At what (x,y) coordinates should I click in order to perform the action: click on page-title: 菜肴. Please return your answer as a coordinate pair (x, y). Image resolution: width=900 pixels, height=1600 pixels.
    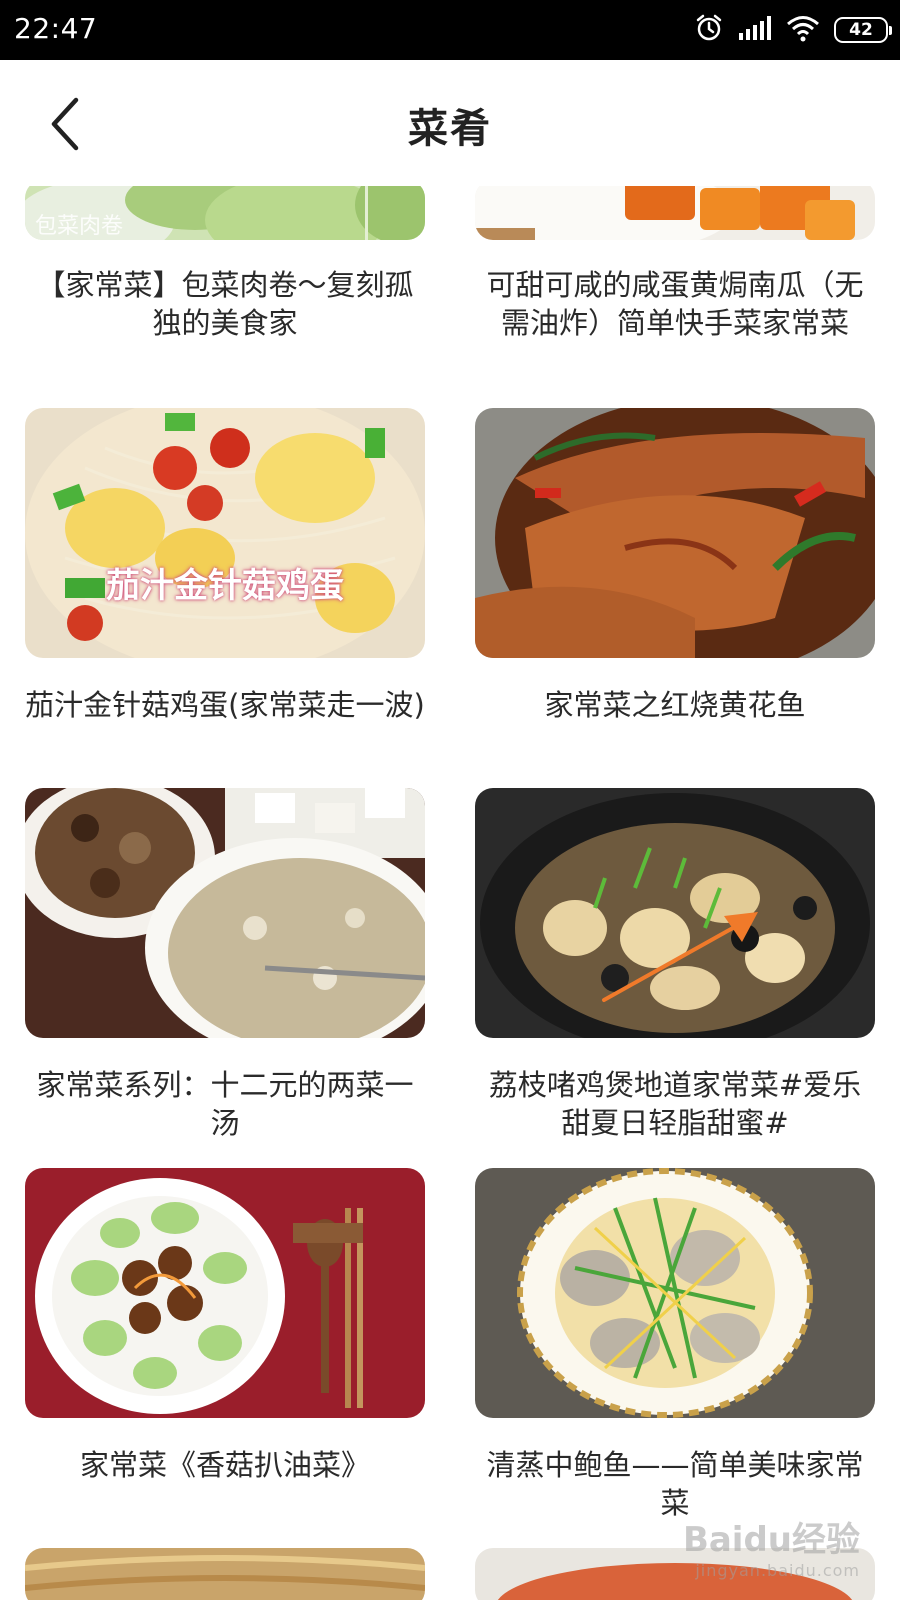
    Looking at the image, I should click on (450, 129).